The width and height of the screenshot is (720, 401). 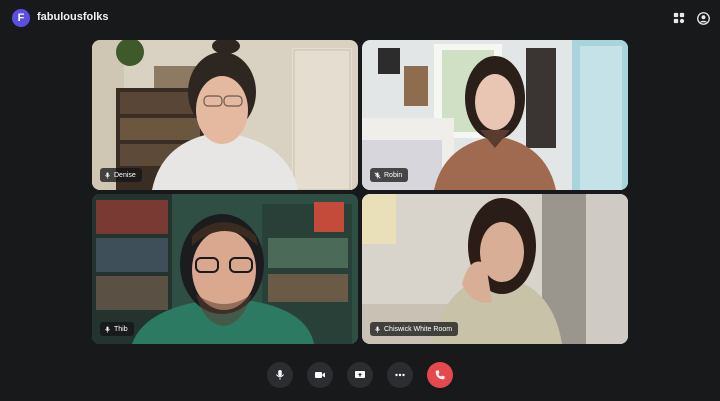 I want to click on name-tag: Thib, so click(x=117, y=329).